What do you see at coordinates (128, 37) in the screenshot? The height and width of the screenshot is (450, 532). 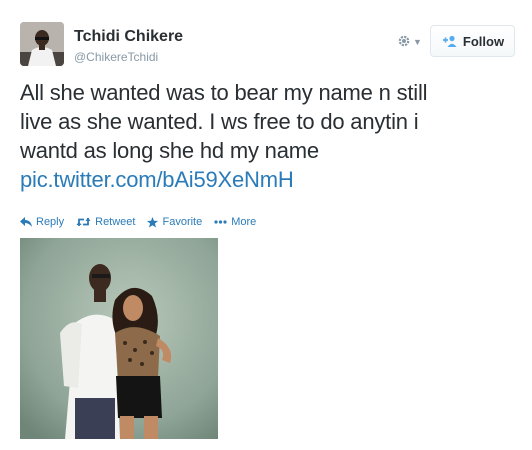 I see `author-fullname: Tchidi Chikere` at bounding box center [128, 37].